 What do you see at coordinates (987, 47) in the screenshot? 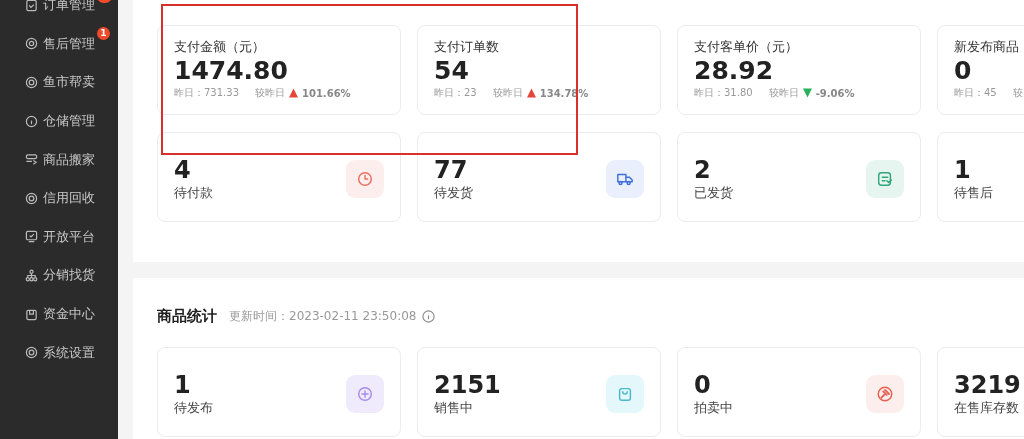
I see `metric-label: 新发布商品` at bounding box center [987, 47].